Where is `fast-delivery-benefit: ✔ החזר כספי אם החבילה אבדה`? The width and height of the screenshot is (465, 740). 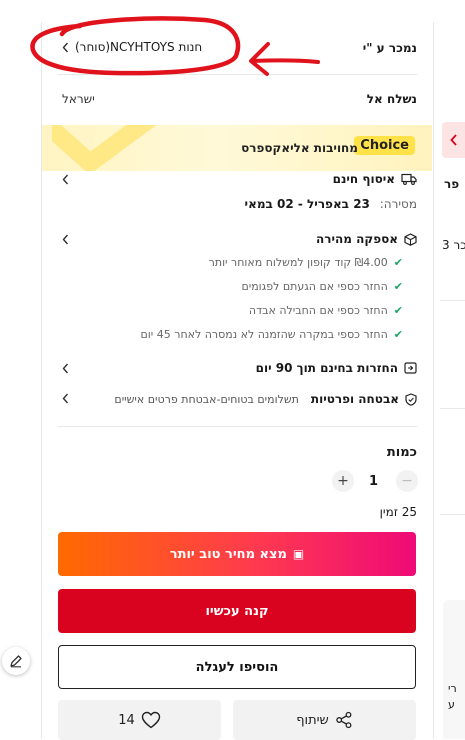
fast-delivery-benefit: ✔ החזר כספי אם החבילה אבדה is located at coordinates (326, 310).